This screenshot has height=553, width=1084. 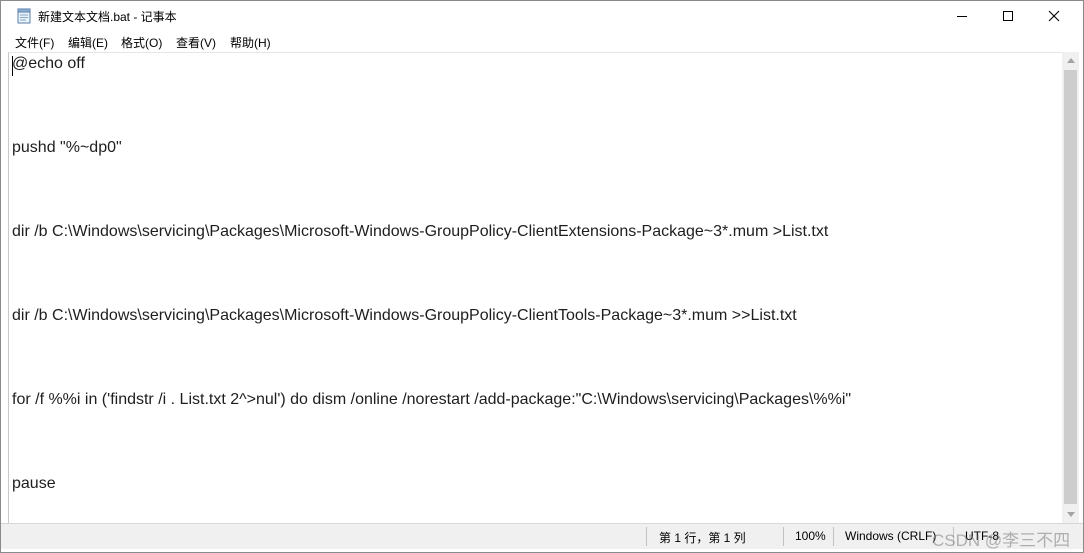 I want to click on notepad-icon, so click(x=24, y=16).